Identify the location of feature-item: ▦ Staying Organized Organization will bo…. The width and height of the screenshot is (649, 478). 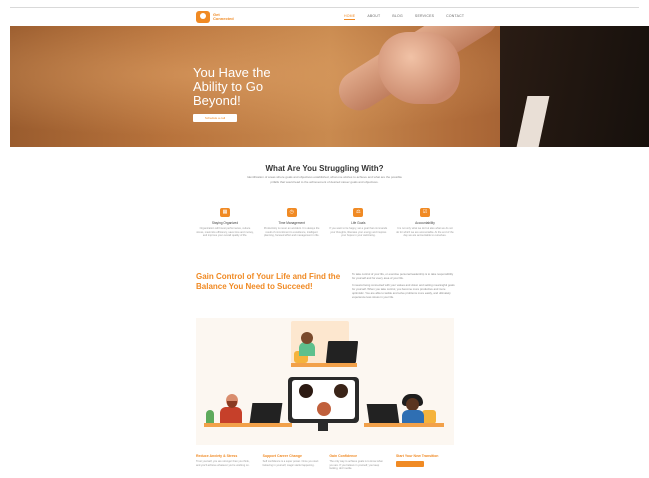
(225, 223).